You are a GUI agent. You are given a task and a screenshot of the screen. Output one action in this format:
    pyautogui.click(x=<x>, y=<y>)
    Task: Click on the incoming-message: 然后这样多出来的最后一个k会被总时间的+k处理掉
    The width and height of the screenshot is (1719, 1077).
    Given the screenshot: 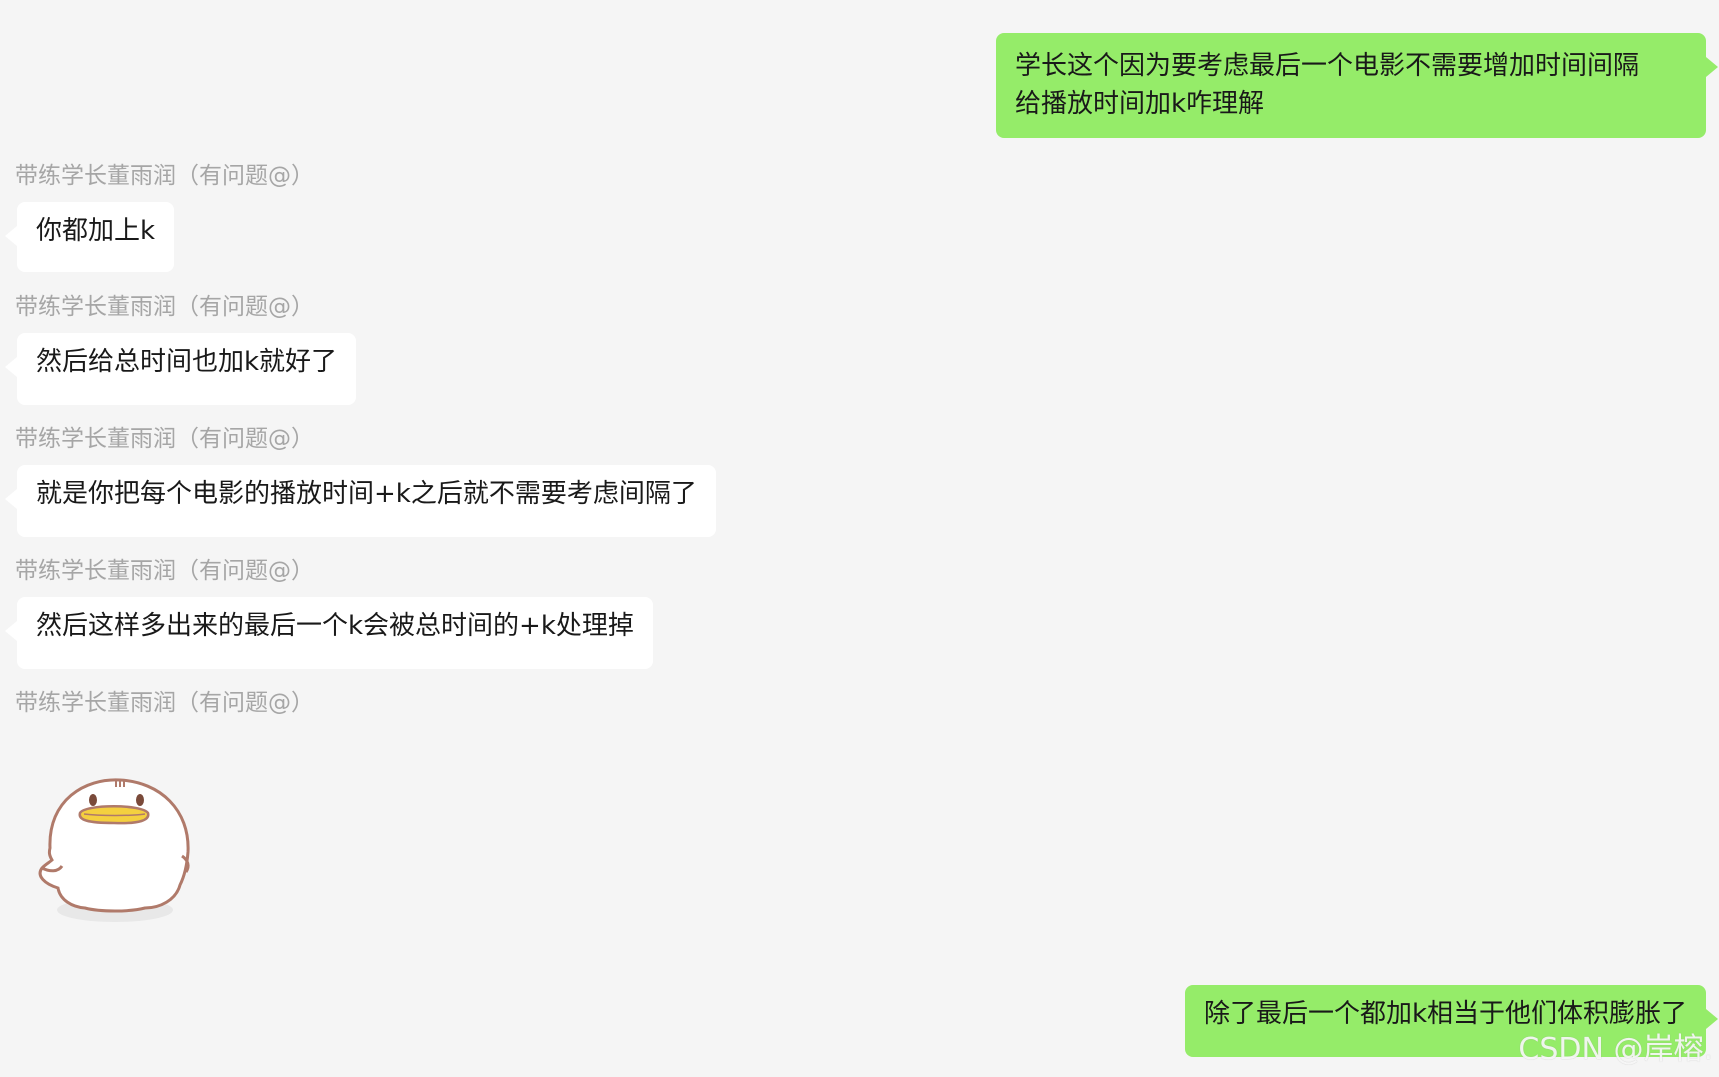 What is the action you would take?
    pyautogui.click(x=329, y=633)
    